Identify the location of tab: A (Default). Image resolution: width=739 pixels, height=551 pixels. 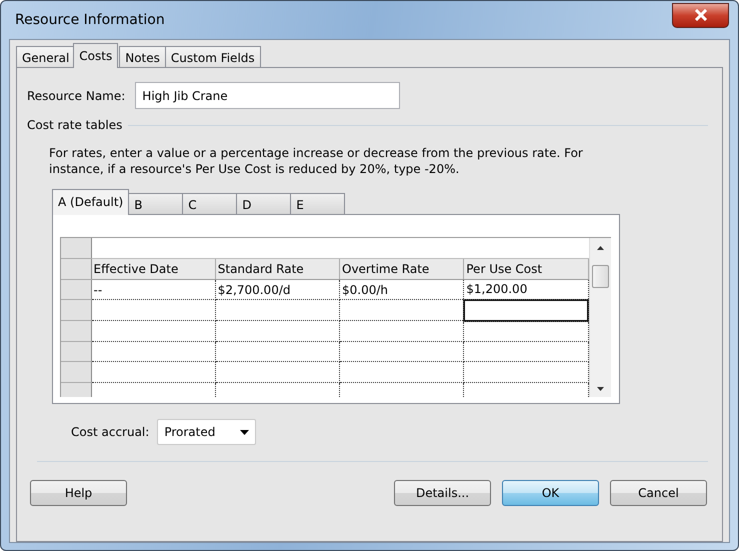
(91, 202).